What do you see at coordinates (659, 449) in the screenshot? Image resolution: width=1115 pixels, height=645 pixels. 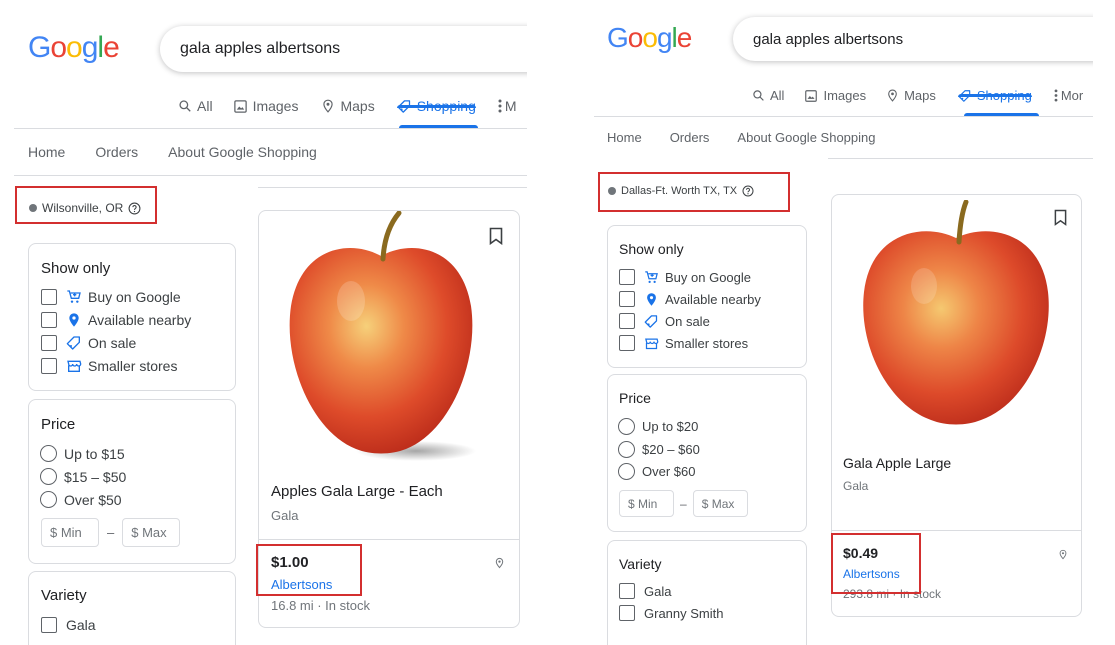 I see `price-option-2: $20 – $60` at bounding box center [659, 449].